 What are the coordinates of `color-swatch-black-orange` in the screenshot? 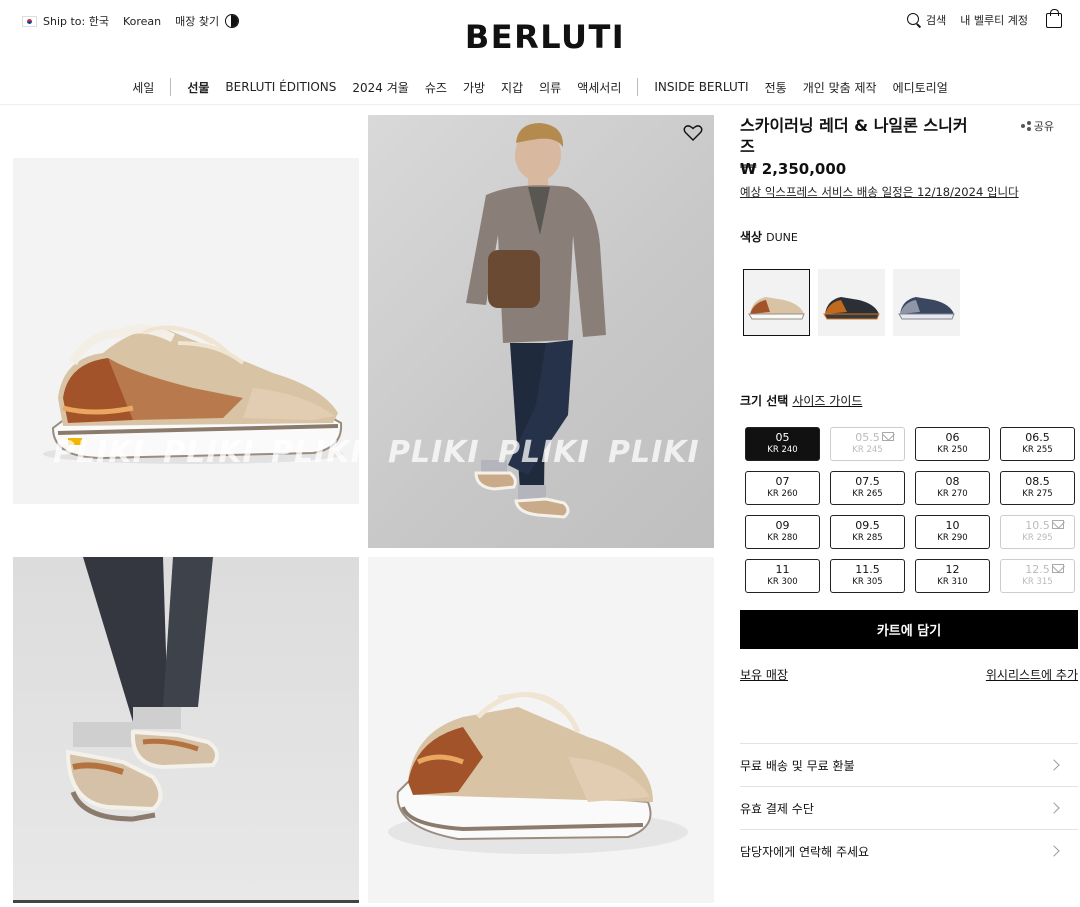 It's located at (851, 302).